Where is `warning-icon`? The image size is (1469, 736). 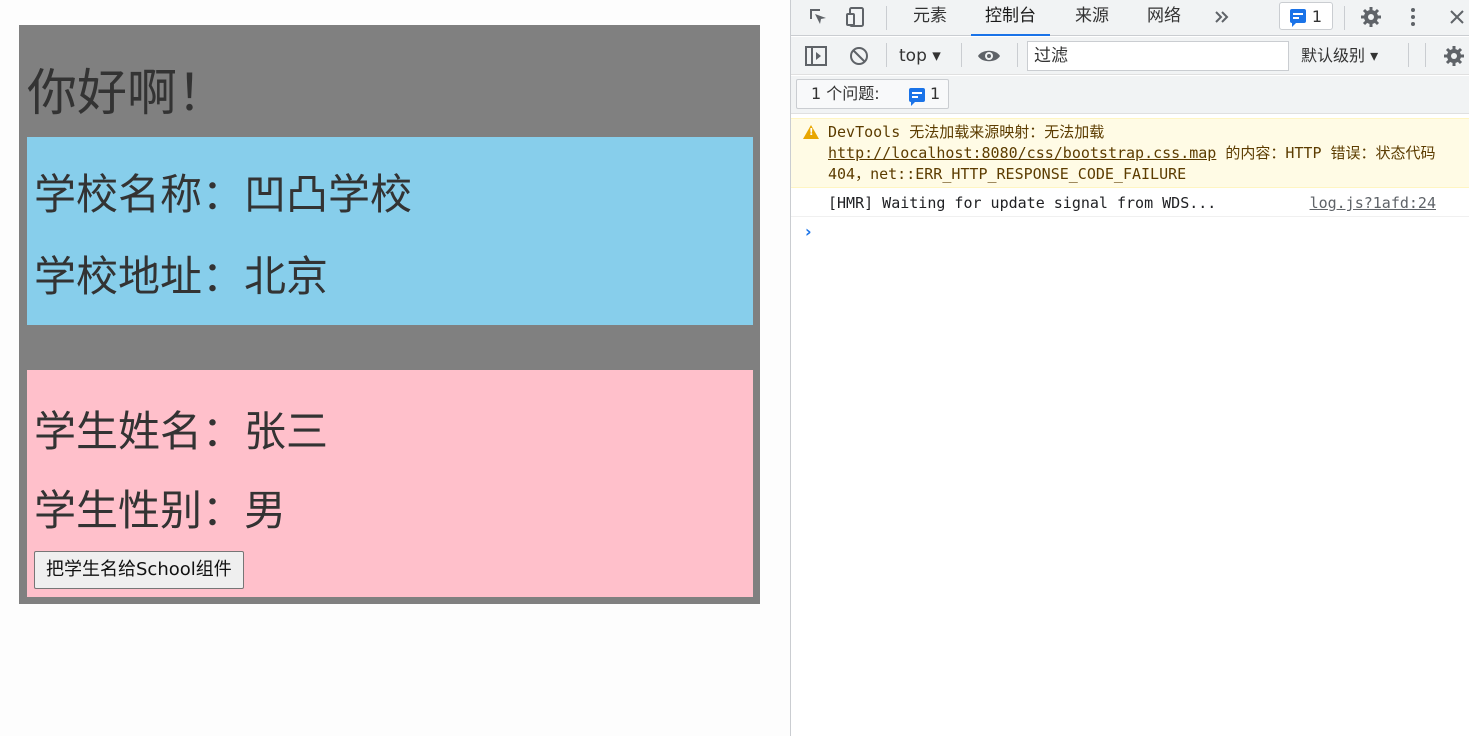 warning-icon is located at coordinates (811, 132).